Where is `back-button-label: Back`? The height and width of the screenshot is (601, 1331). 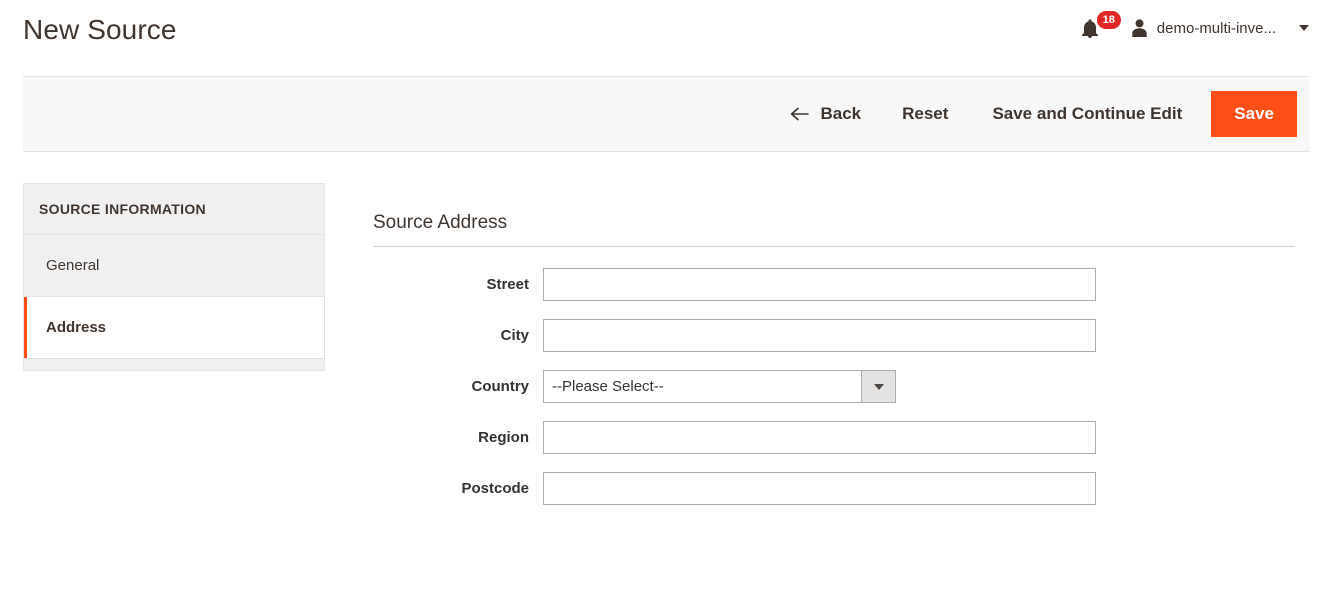
back-button-label: Back is located at coordinates (841, 113).